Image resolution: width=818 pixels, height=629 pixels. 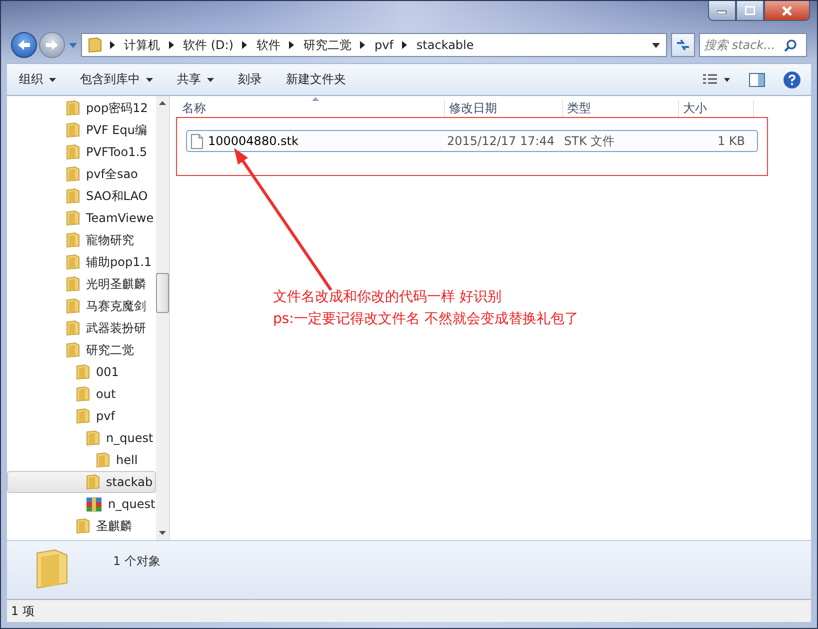 What do you see at coordinates (81, 306) in the screenshot?
I see `tree-item: 马赛克魔剑` at bounding box center [81, 306].